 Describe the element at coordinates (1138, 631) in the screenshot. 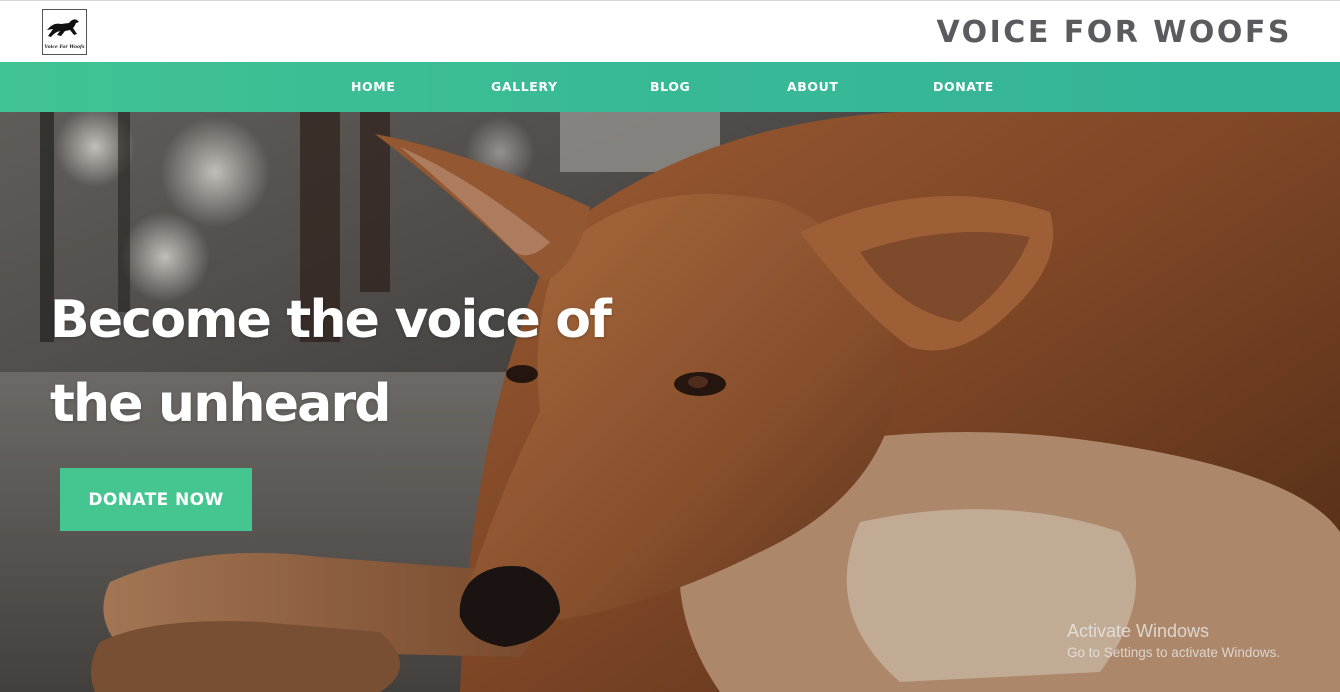

I see `watermark-title: Activate Windows` at that location.